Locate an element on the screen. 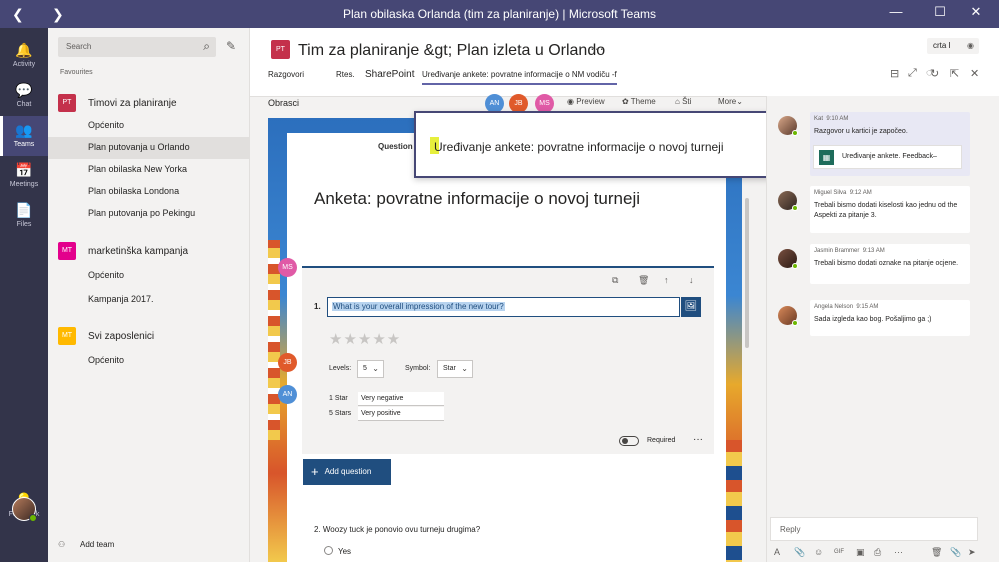 Image resolution: width=999 pixels, height=562 pixels. tab-card: ▦ Uređivanje ankete. Feedback– is located at coordinates (887, 157).